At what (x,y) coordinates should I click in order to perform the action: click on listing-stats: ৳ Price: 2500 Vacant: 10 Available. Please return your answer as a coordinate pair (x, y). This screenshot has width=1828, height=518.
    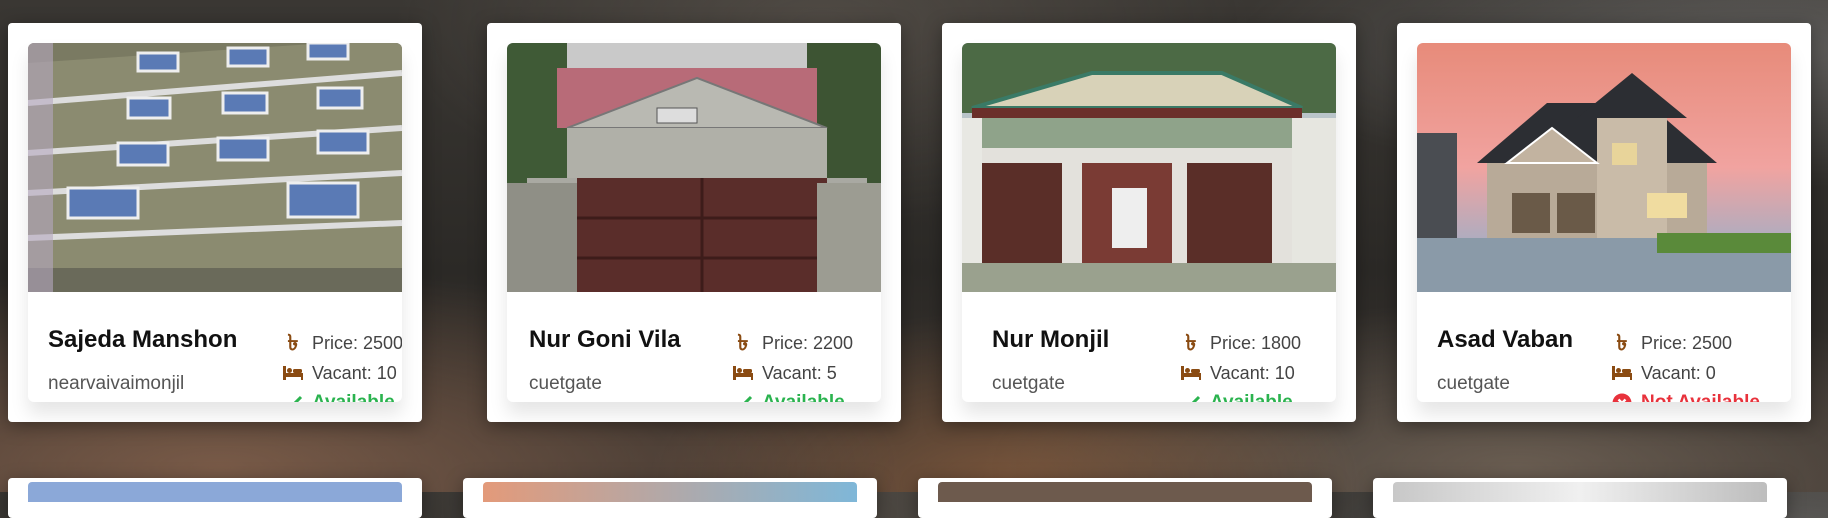
    Looking at the image, I should click on (342, 365).